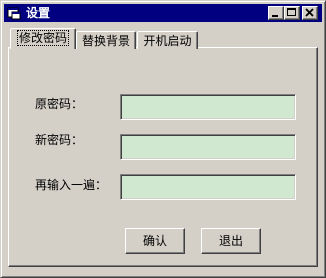 The image size is (326, 278). What do you see at coordinates (163, 13) in the screenshot?
I see `title-bar: 设置` at bounding box center [163, 13].